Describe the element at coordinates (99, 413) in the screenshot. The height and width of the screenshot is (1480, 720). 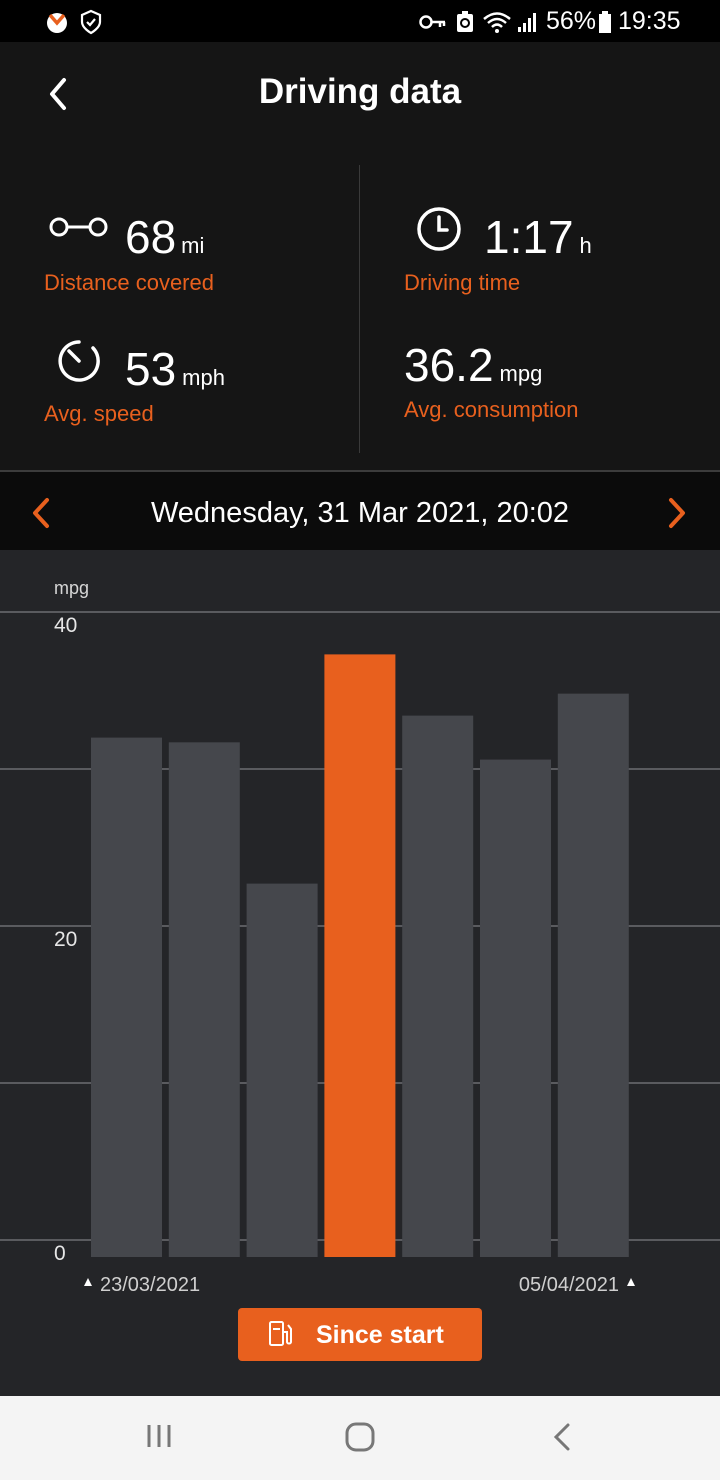
I see `avg-speed-label: Avg. speed` at that location.